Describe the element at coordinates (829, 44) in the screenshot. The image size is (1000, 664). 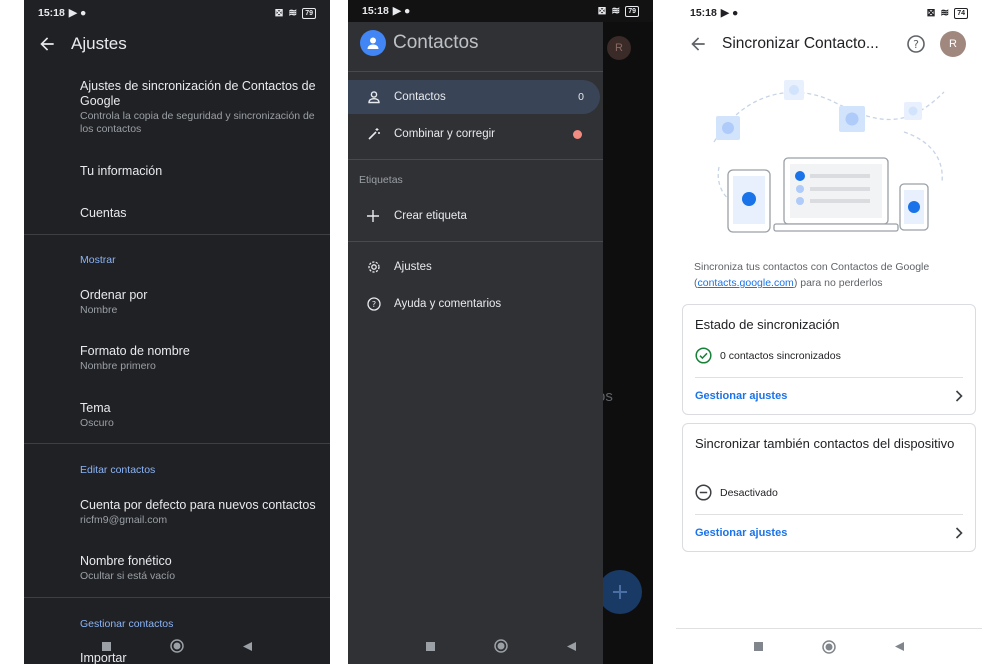
I see `app-bar: Sincronizar Contacto... ? R` at that location.